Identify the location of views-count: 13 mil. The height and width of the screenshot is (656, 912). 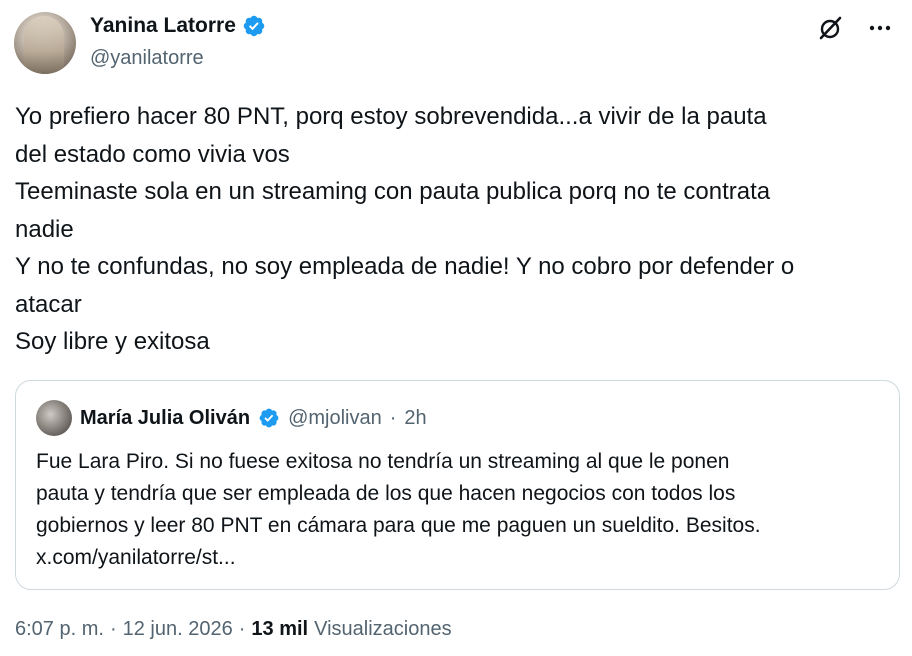
(279, 629).